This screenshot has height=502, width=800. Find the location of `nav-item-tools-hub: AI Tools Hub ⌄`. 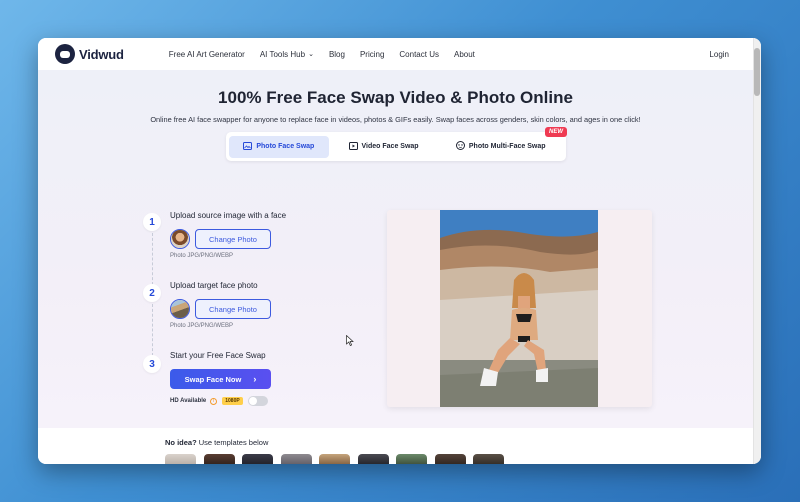

nav-item-tools-hub: AI Tools Hub ⌄ is located at coordinates (287, 54).